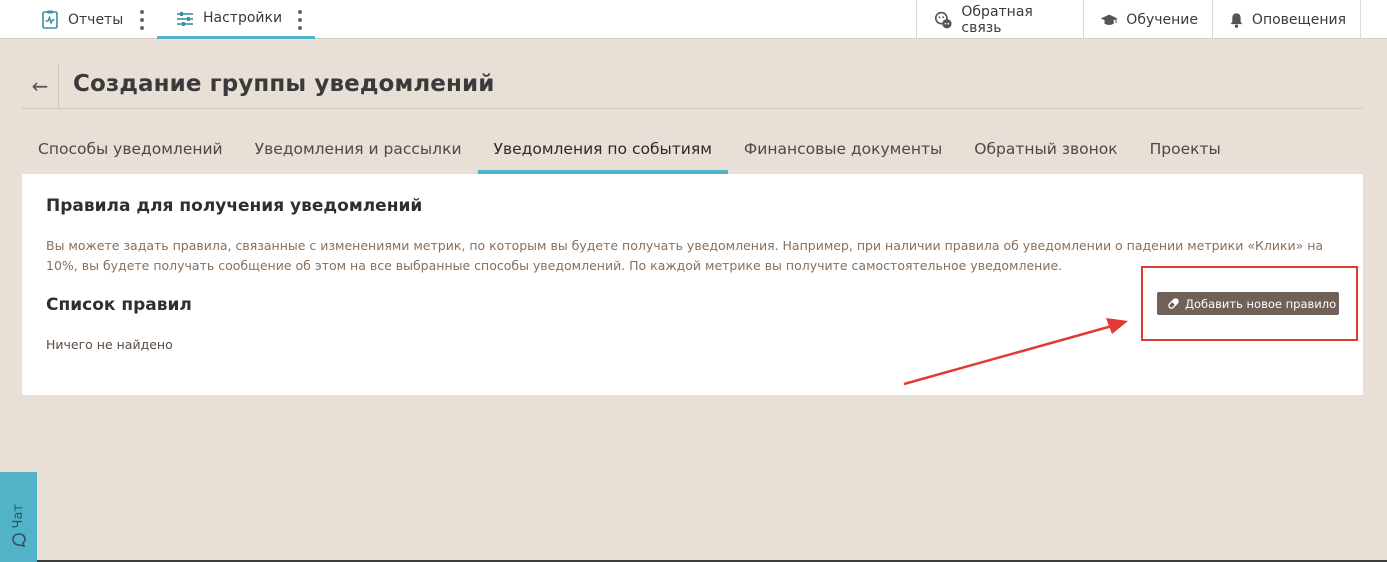  Describe the element at coordinates (1045, 151) in the screenshot. I see `tab-callback: Обратный звонок` at that location.